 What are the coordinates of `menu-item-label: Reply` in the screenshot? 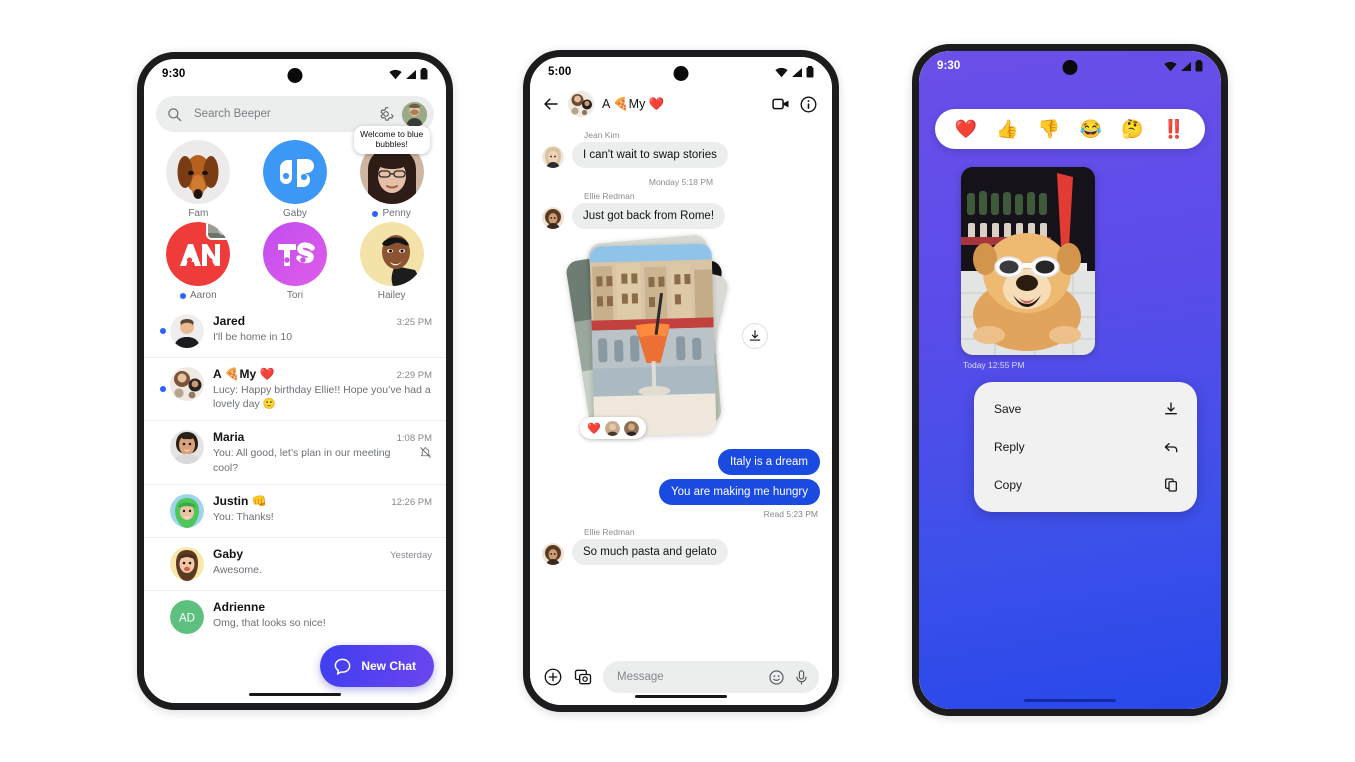 It's located at (1009, 447).